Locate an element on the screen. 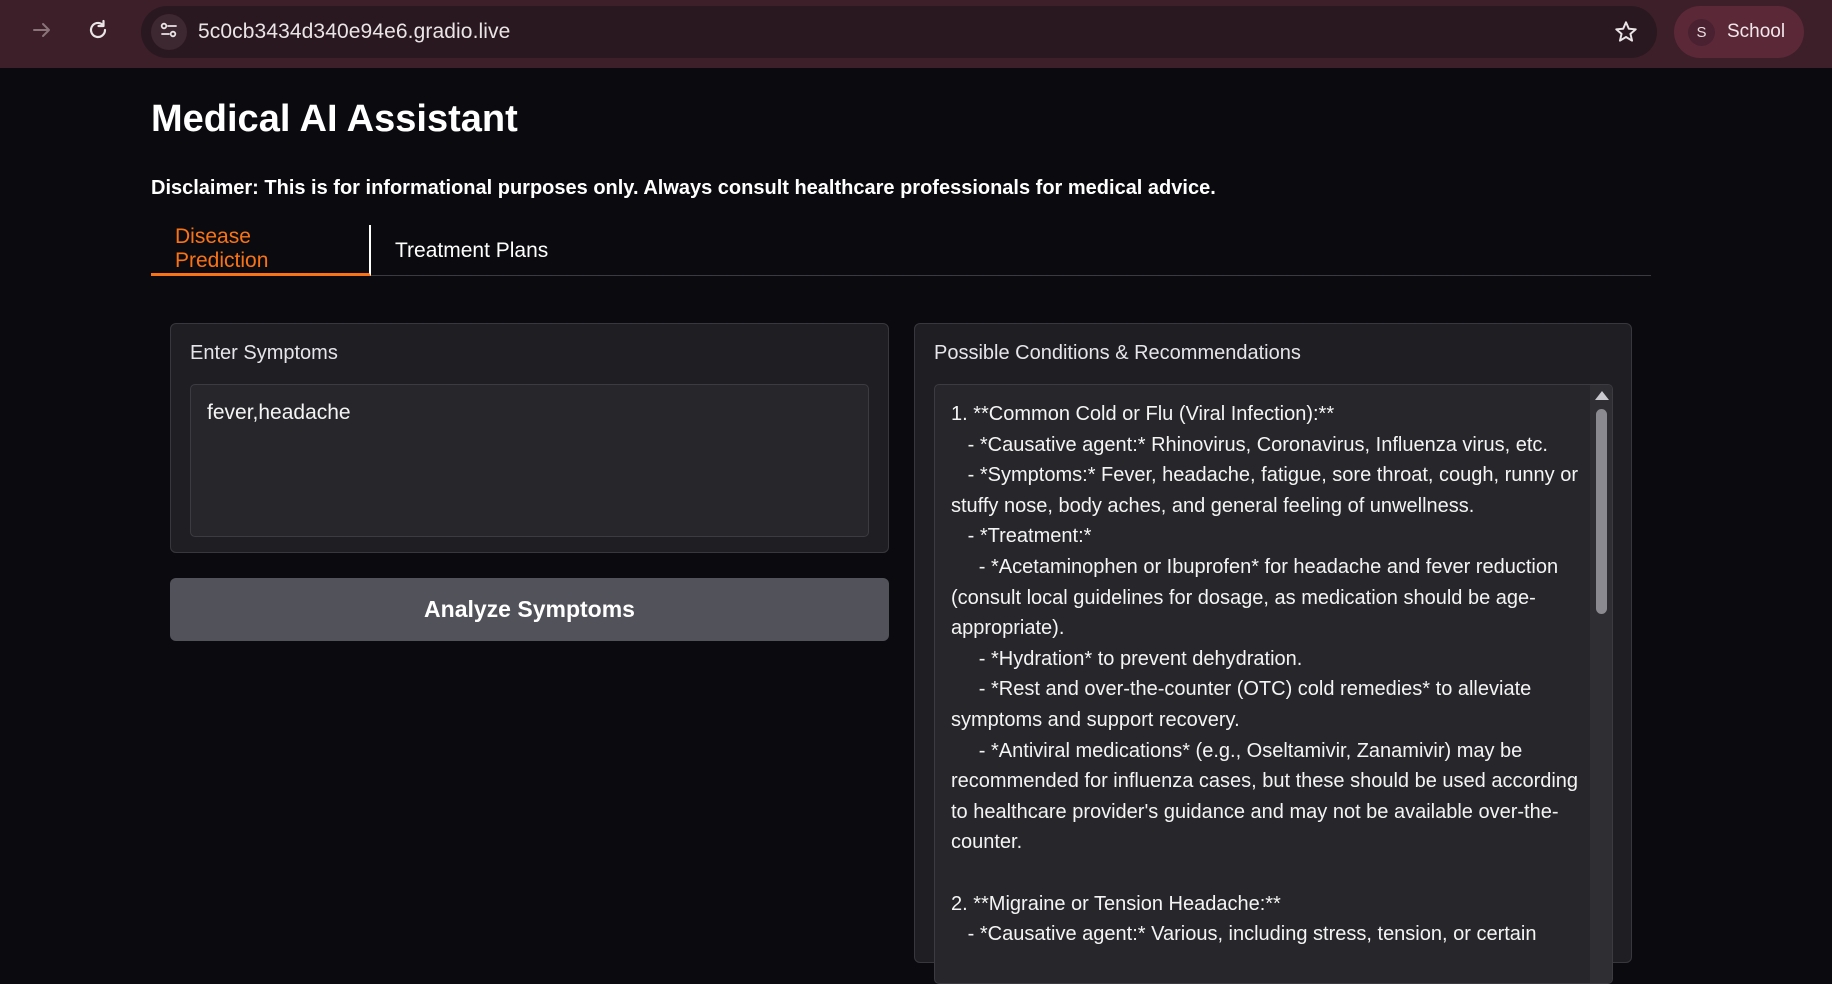  tab-bar: Disease Prediction Treatment Plans is located at coordinates (901, 250).